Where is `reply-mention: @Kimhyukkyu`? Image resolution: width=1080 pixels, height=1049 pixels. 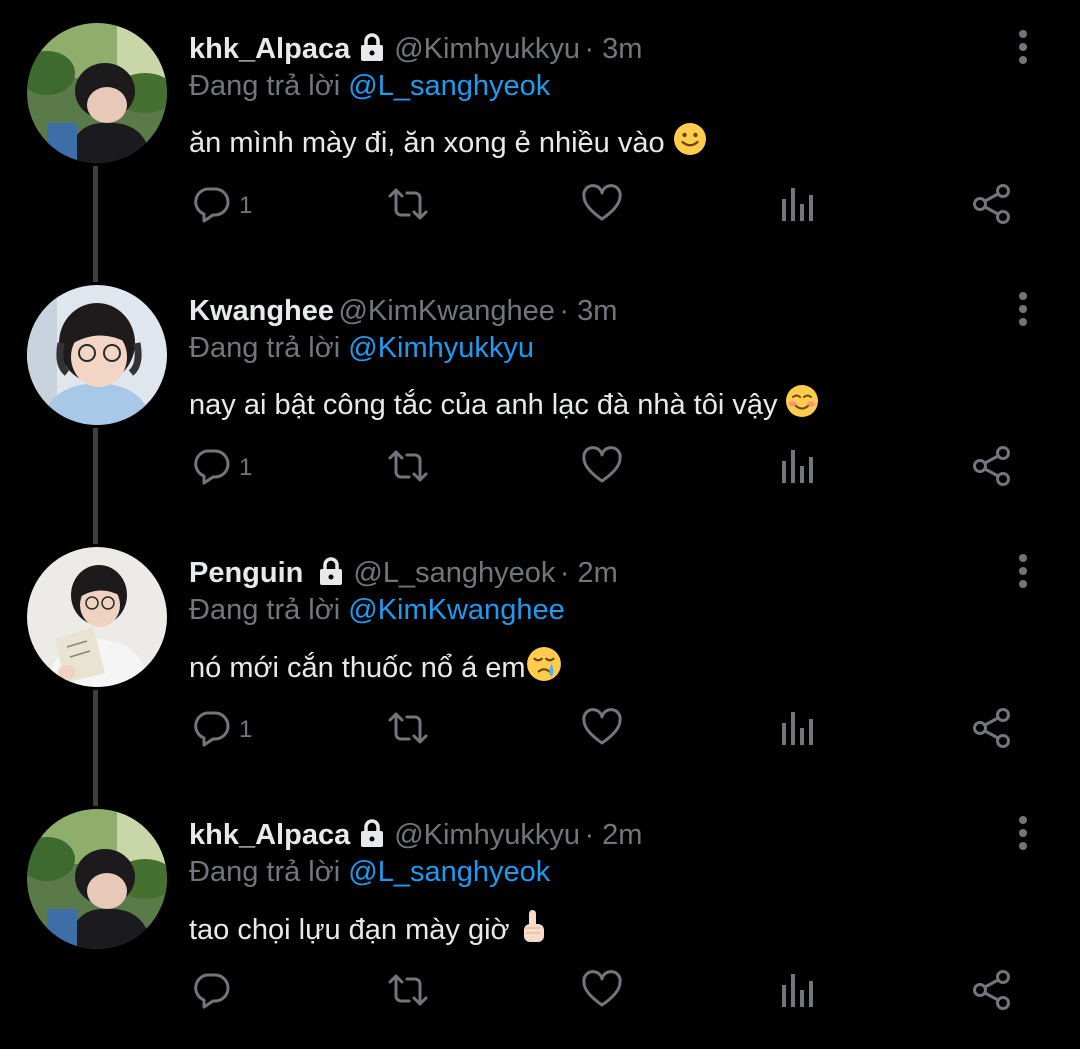 reply-mention: @Kimhyukkyu is located at coordinates (441, 348).